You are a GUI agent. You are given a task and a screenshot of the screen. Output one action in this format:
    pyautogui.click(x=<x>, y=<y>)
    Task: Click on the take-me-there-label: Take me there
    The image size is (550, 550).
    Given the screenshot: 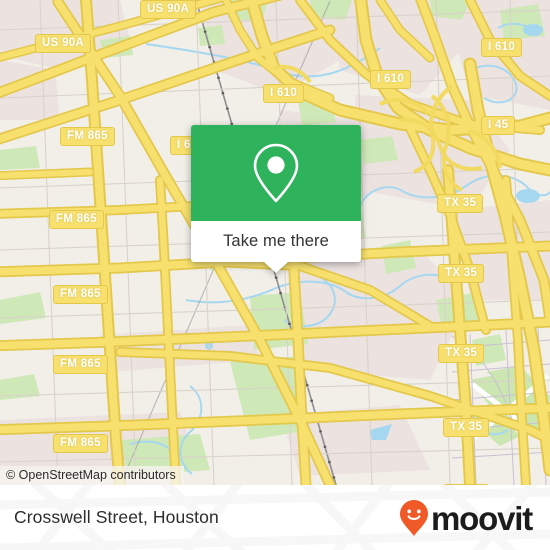 What is the action you would take?
    pyautogui.click(x=276, y=241)
    